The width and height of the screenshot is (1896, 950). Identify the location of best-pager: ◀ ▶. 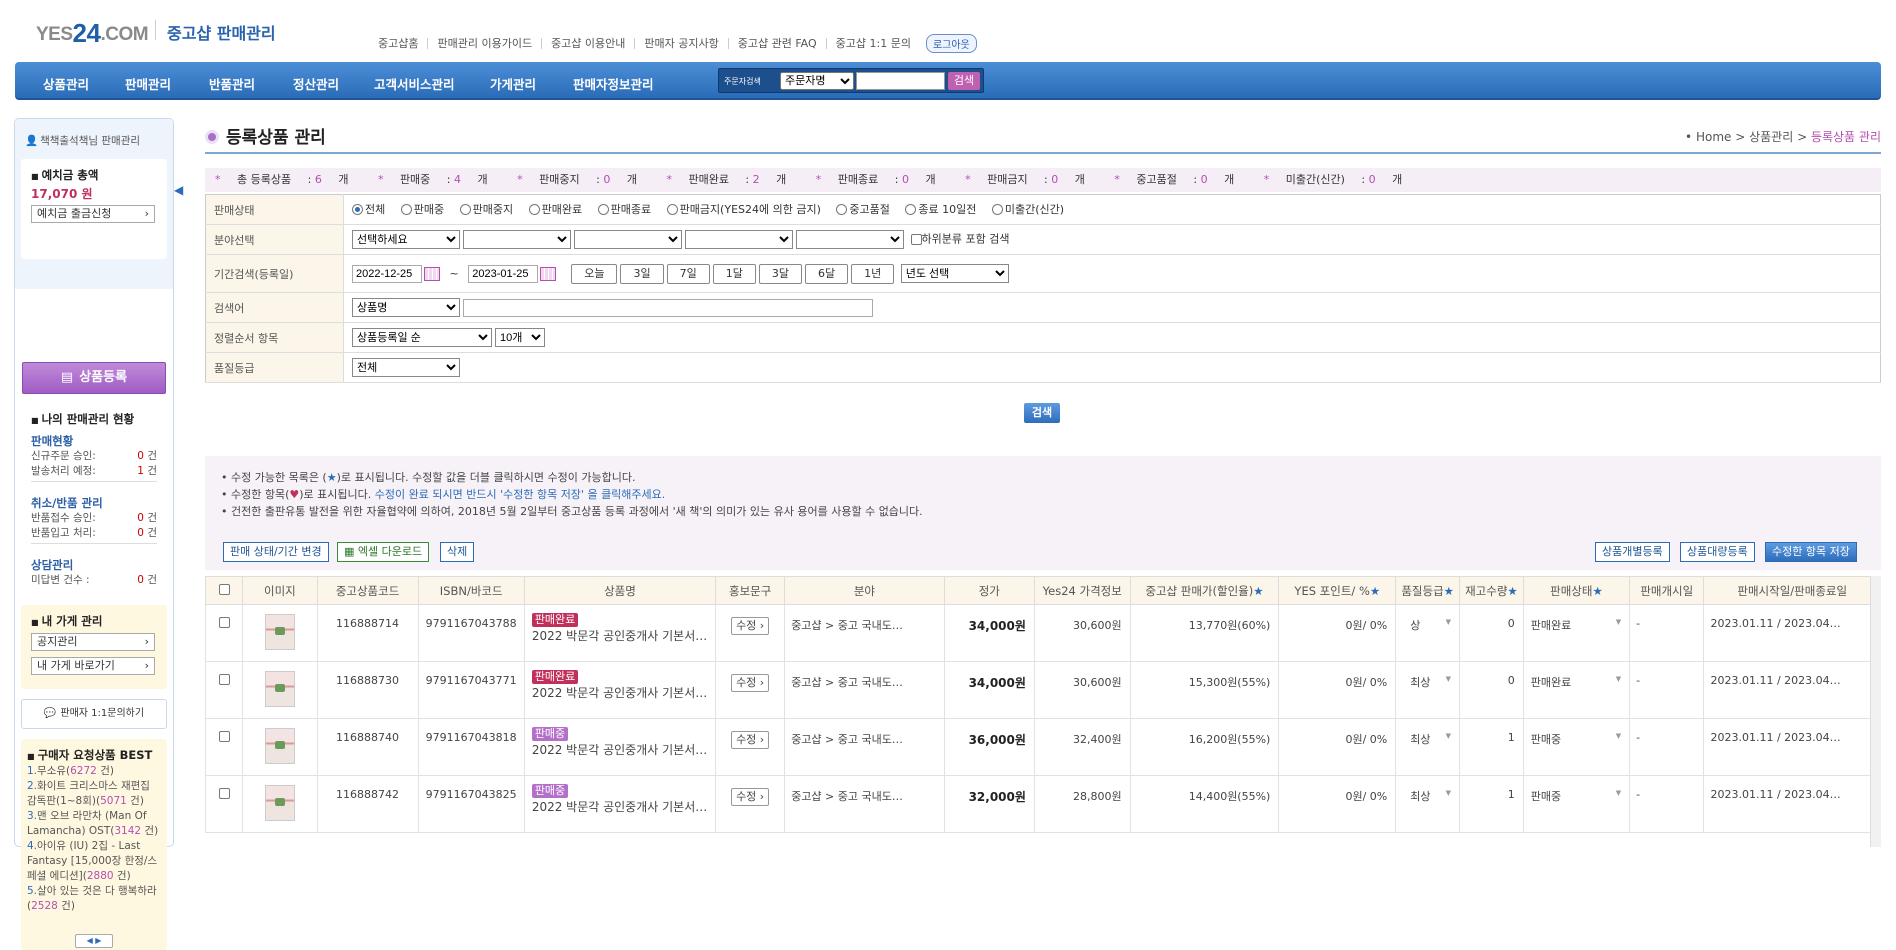
(94, 941).